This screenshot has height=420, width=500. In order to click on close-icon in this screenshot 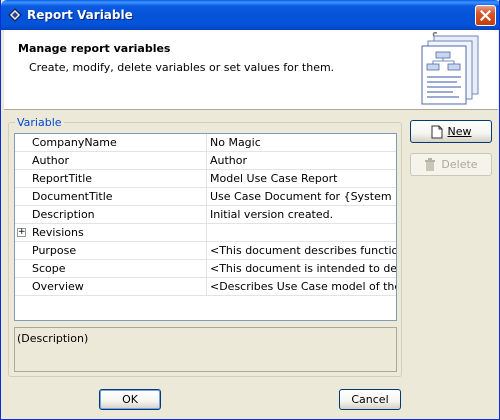, I will do `click(485, 15)`.